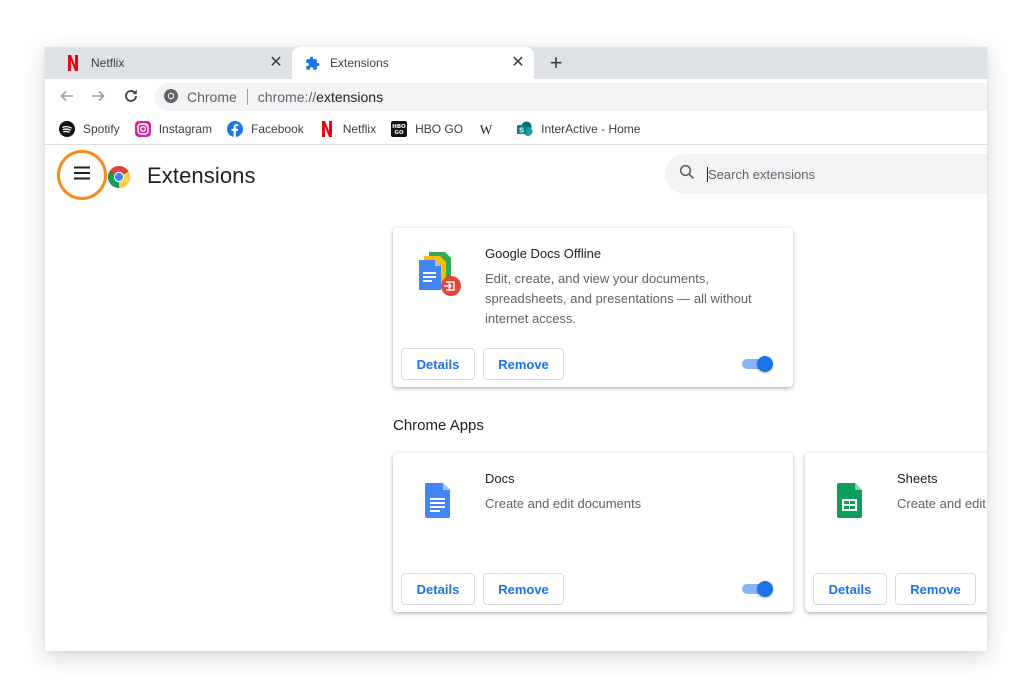 The image size is (1030, 698). I want to click on svg-text: W, so click(486, 129).